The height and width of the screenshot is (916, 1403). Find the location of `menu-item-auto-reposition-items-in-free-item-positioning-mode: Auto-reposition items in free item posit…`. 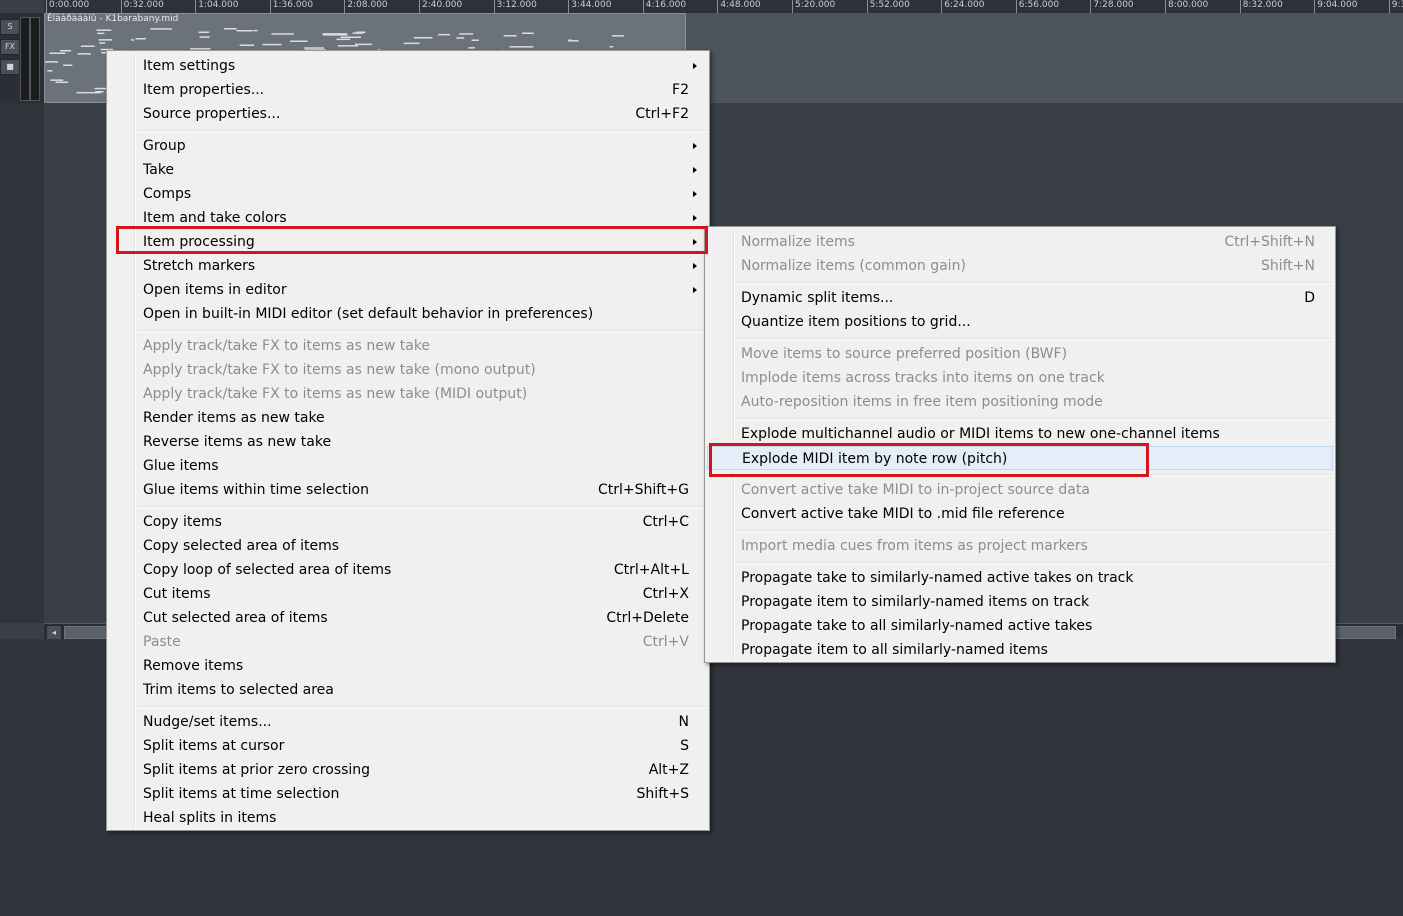

menu-item-auto-reposition-items-in-free-item-positioning-mode: Auto-reposition items in free item posit… is located at coordinates (1020, 402).